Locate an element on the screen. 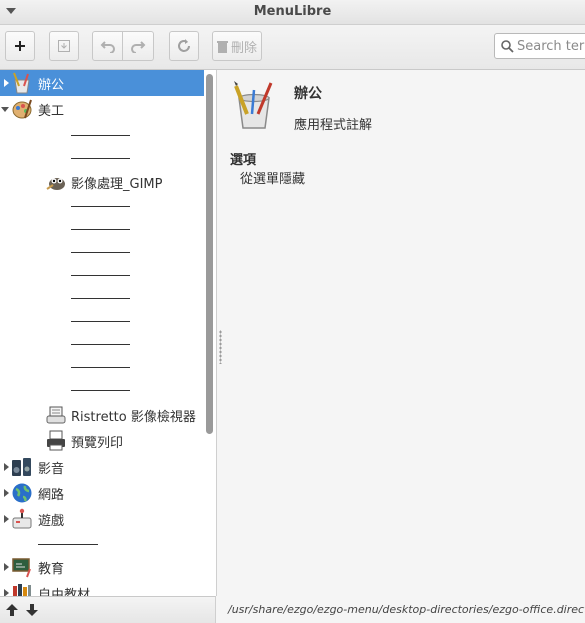 Image resolution: width=585 pixels, height=623 pixels. books-icon is located at coordinates (22, 590).